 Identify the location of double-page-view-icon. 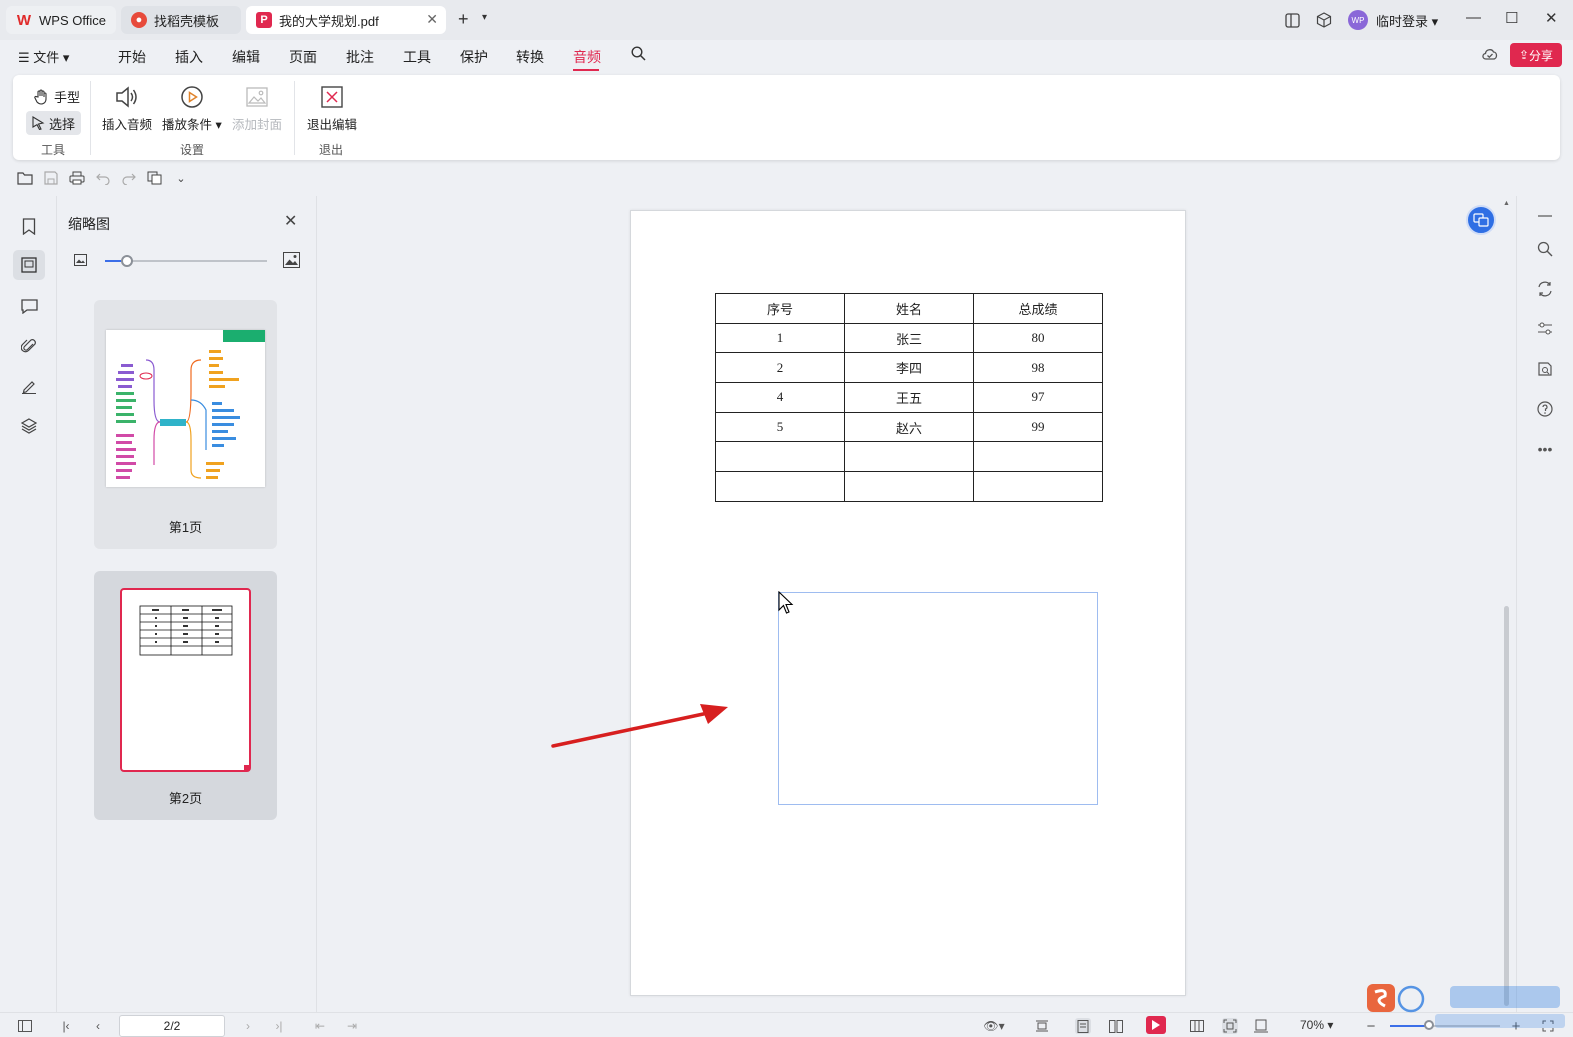
(1116, 1026).